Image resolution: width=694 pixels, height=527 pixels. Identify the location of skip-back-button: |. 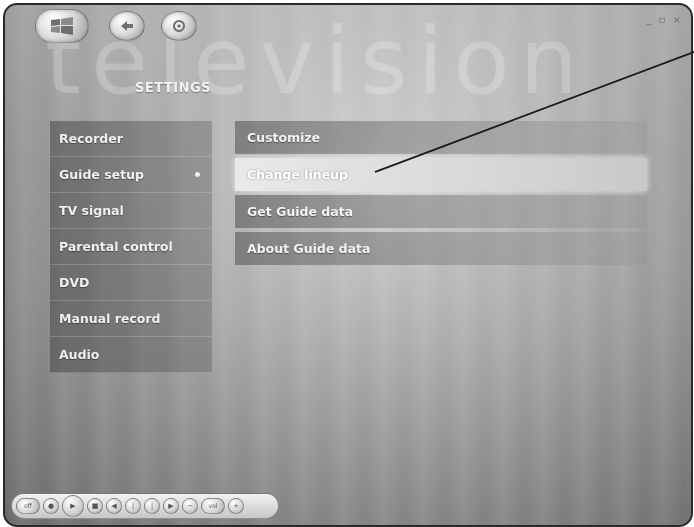
(133, 506).